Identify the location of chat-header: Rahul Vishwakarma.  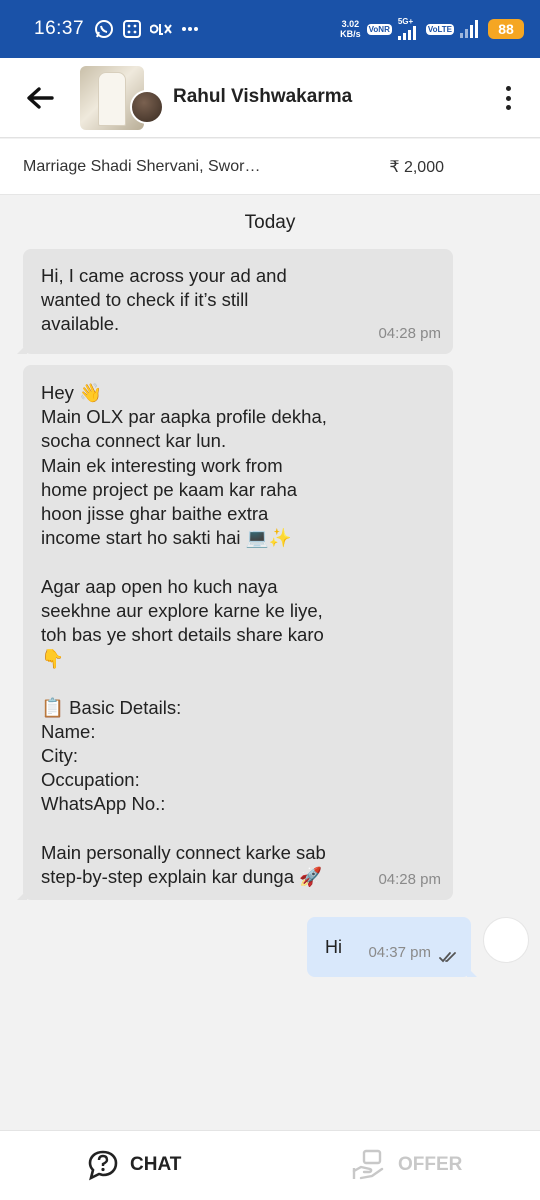
(270, 98).